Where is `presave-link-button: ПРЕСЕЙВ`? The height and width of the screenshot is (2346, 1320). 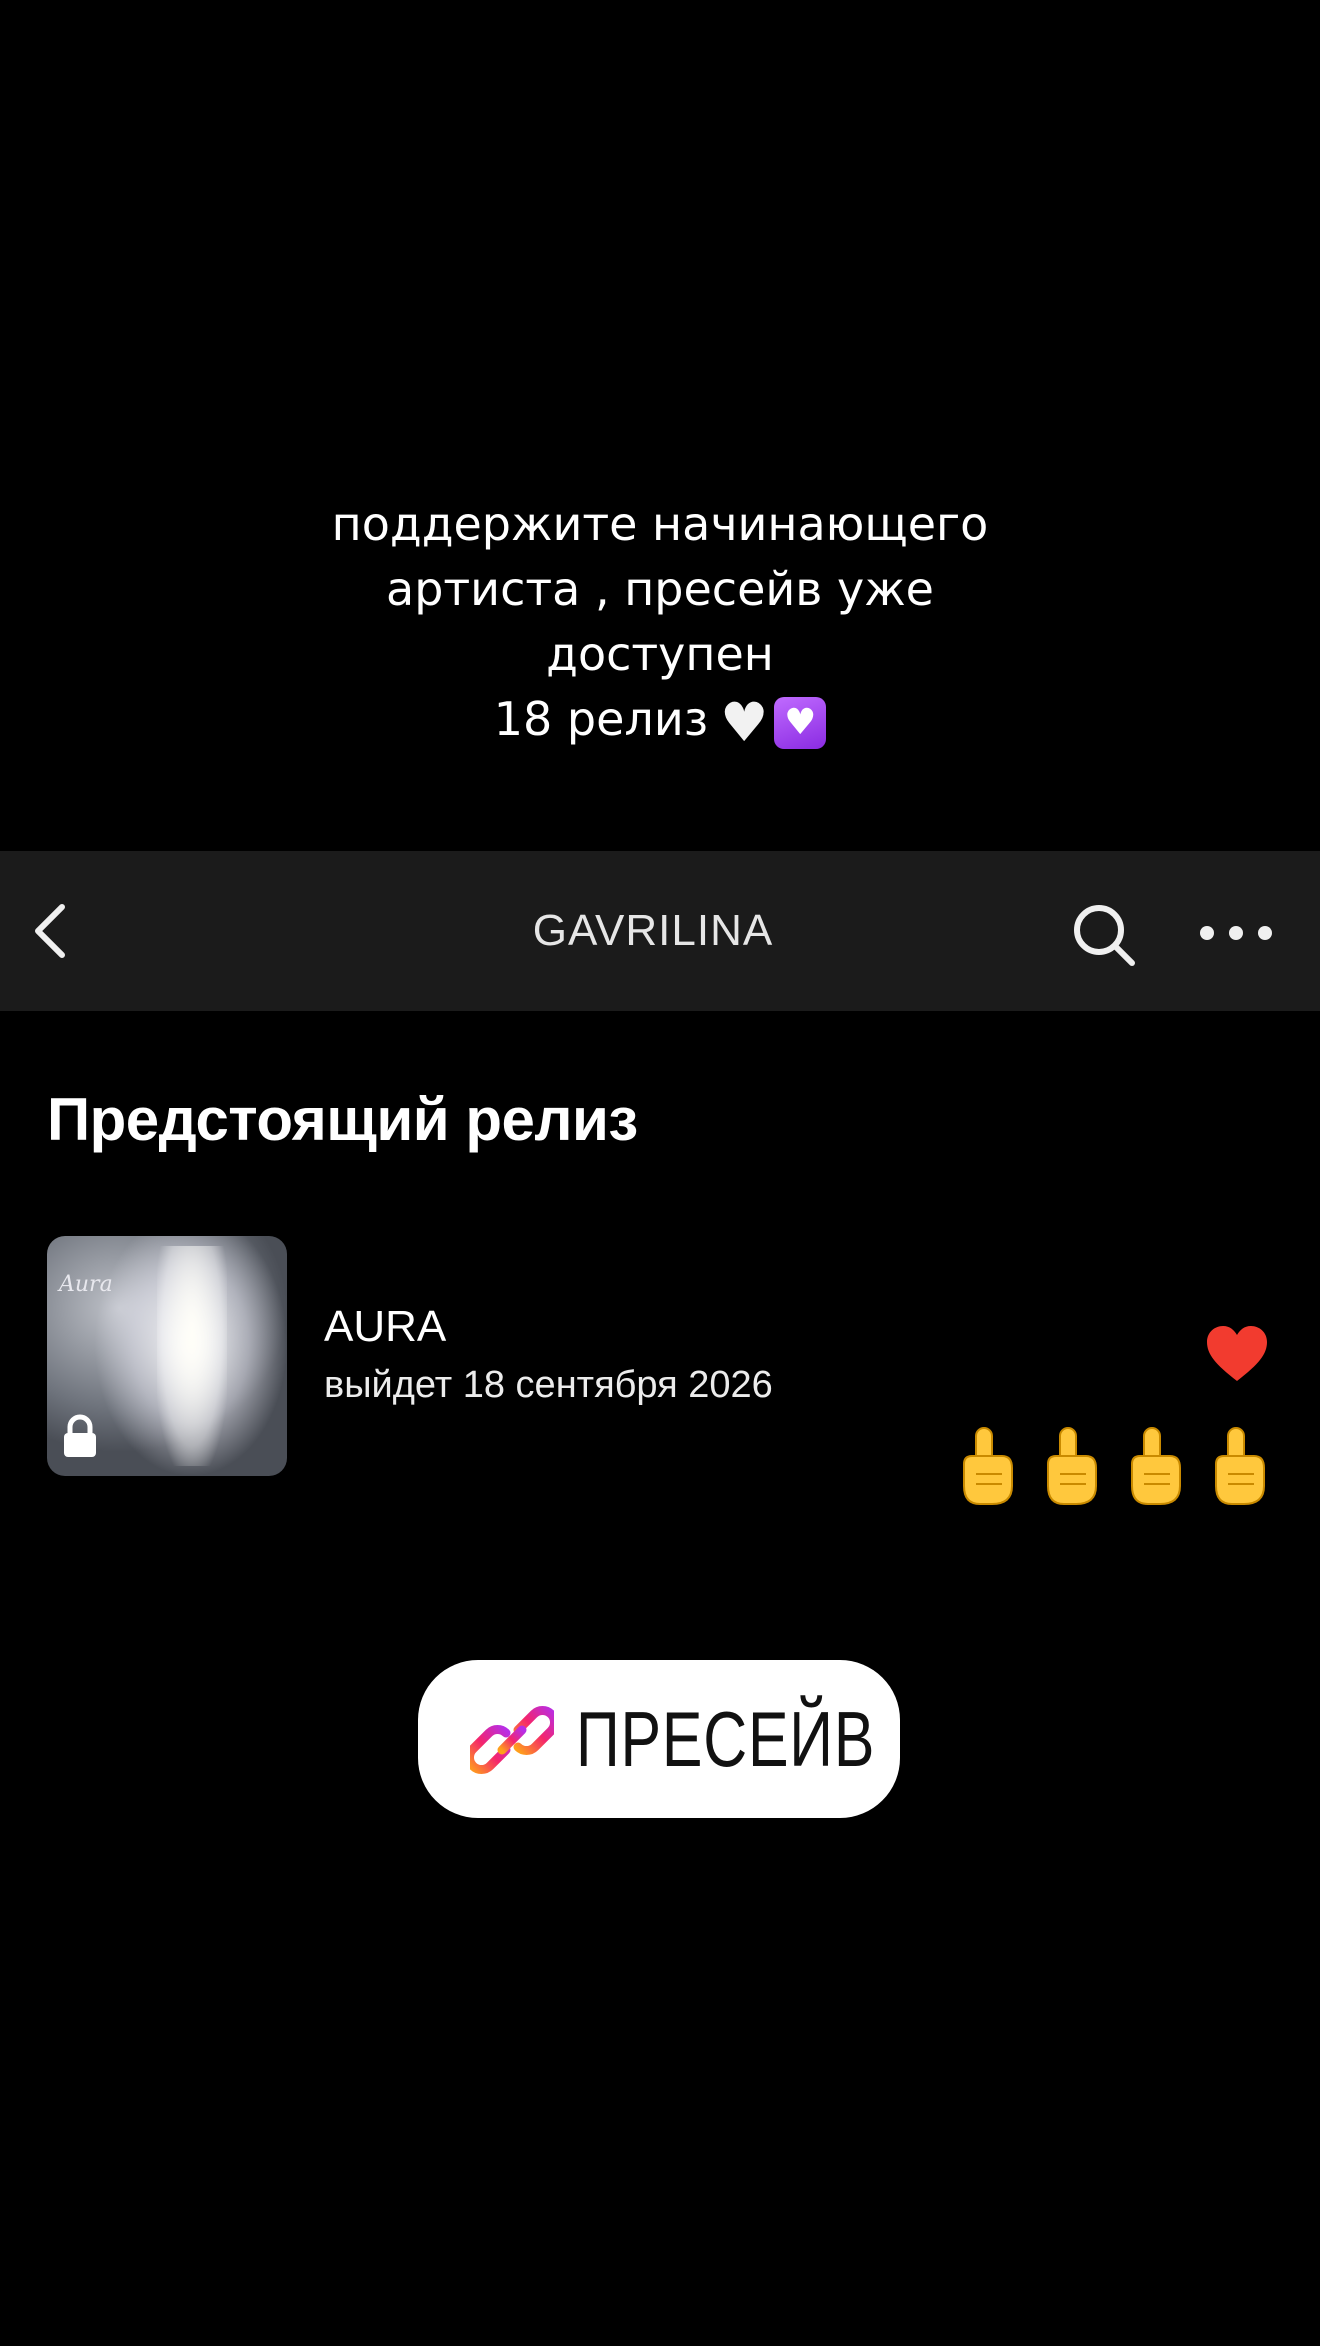
presave-link-button: ПРЕСЕЙВ is located at coordinates (659, 1739).